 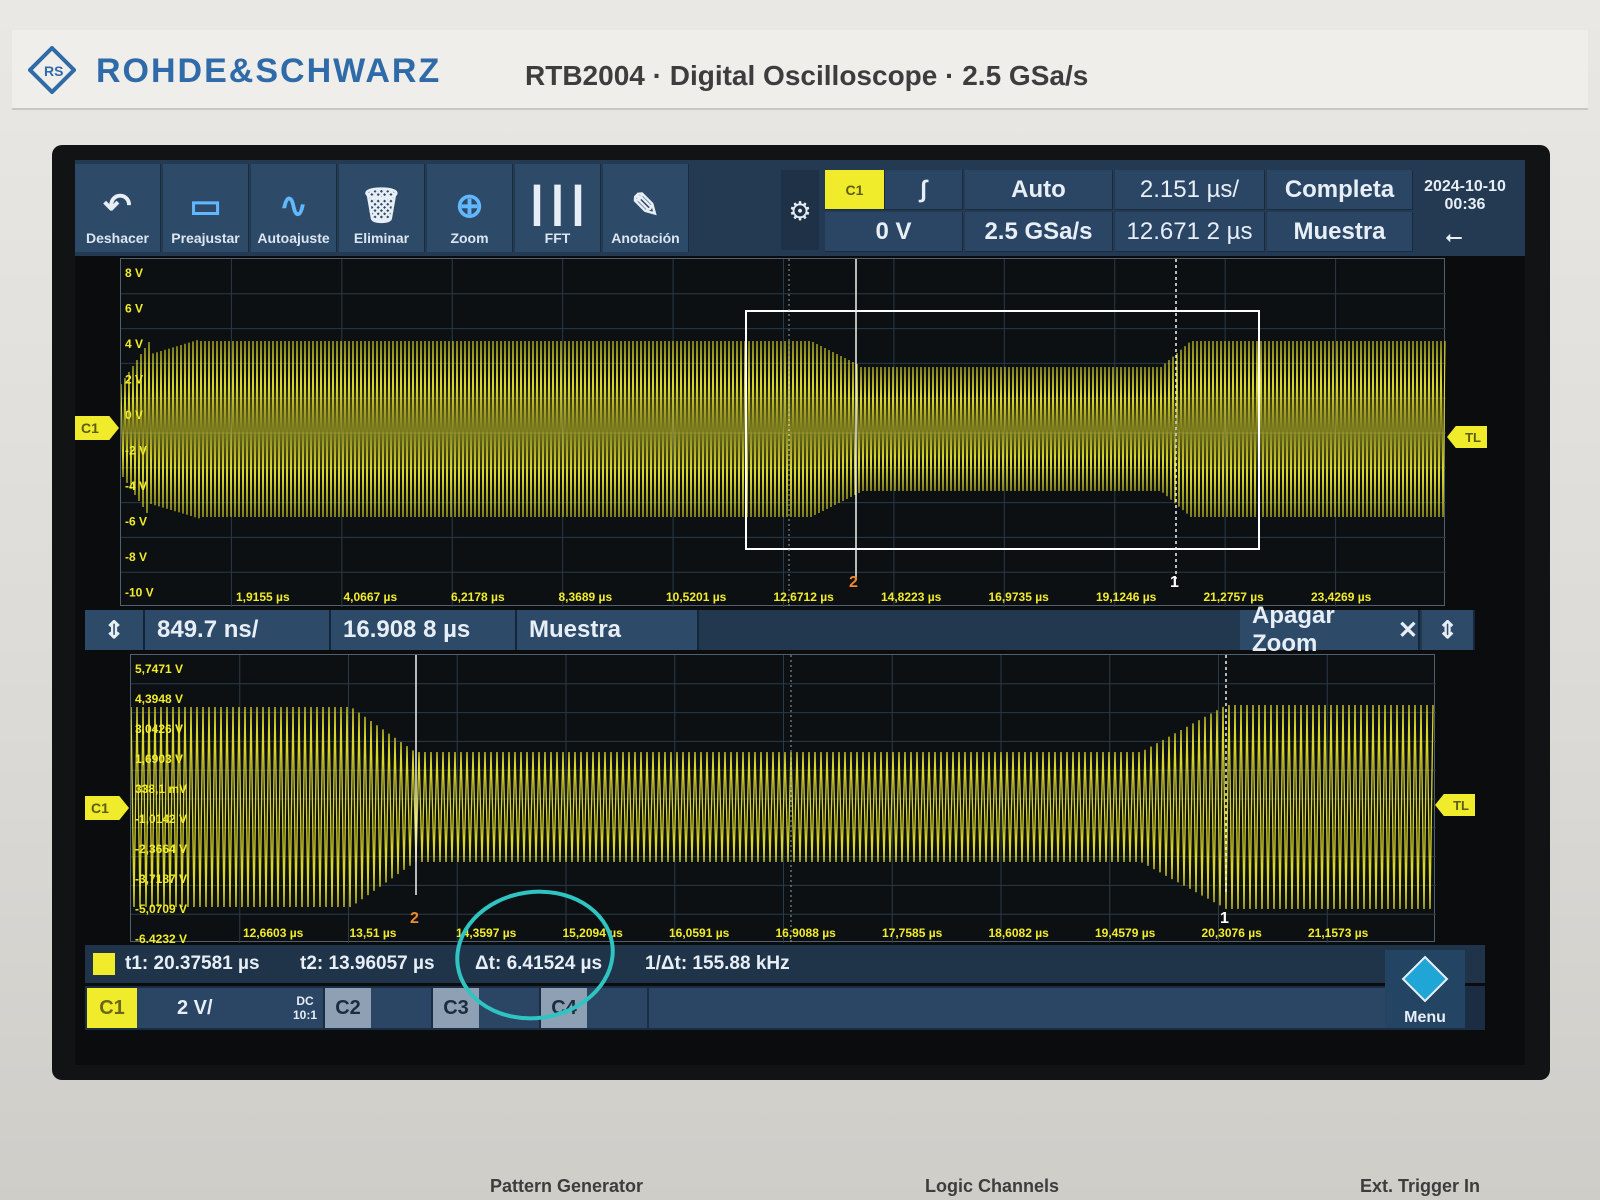 What do you see at coordinates (1190, 232) in the screenshot?
I see `time-position: 12.671 2 µs` at bounding box center [1190, 232].